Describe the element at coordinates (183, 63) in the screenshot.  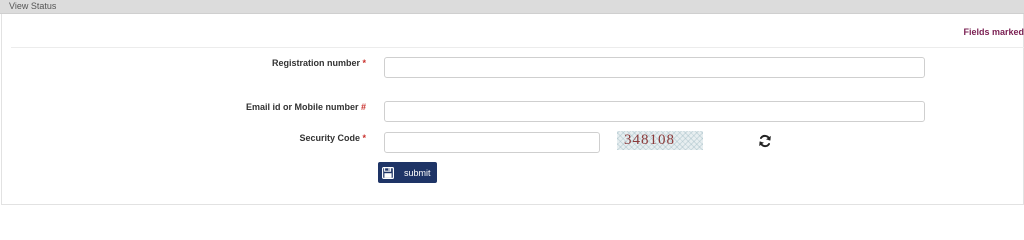
I see `registration-number-label: Registration number *` at that location.